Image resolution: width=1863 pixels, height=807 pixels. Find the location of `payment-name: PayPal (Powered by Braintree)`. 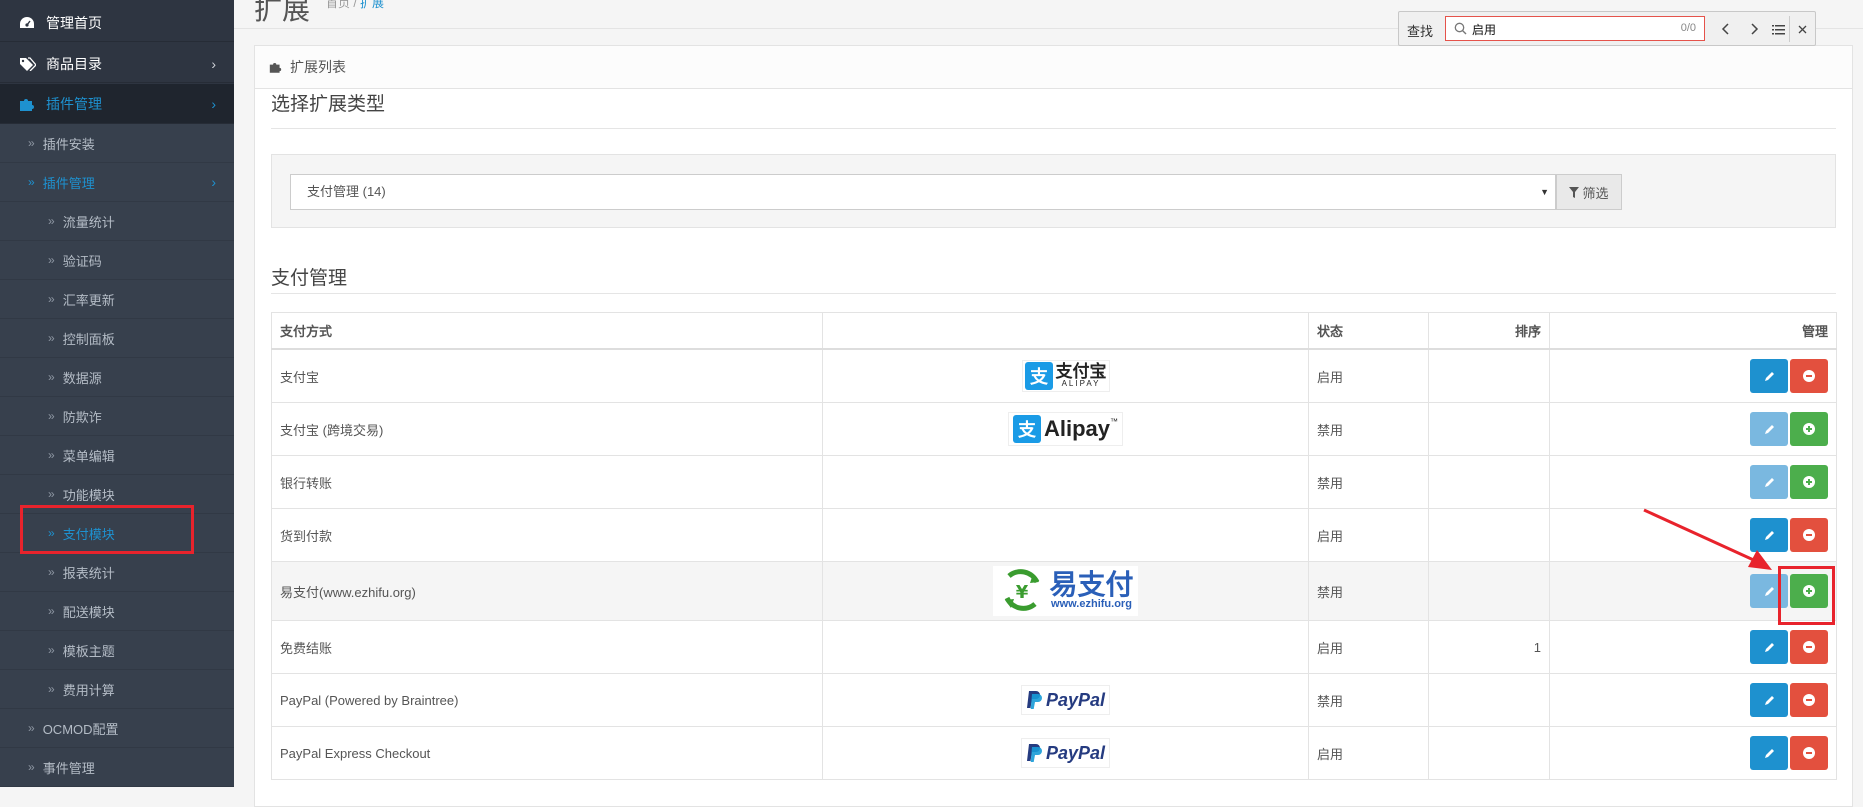

payment-name: PayPal (Powered by Braintree) is located at coordinates (547, 700).